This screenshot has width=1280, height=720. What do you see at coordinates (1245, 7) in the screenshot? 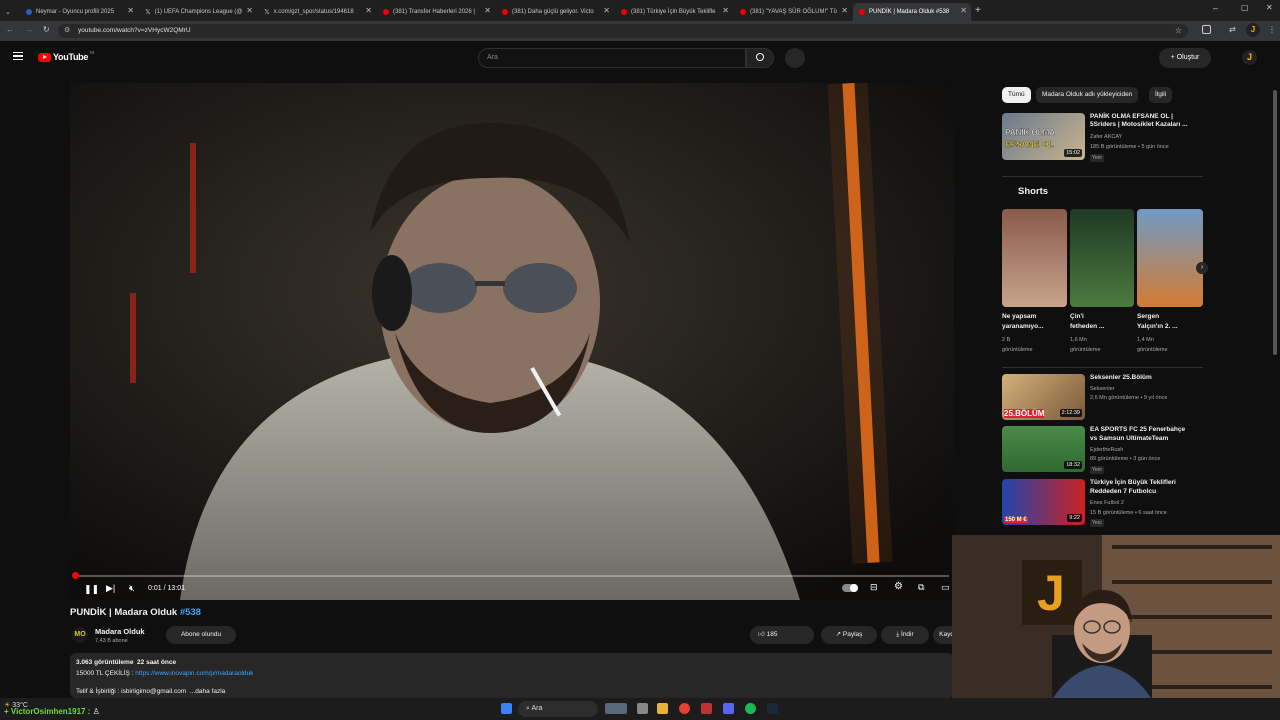
I see `maximize-button: ▢` at bounding box center [1245, 7].